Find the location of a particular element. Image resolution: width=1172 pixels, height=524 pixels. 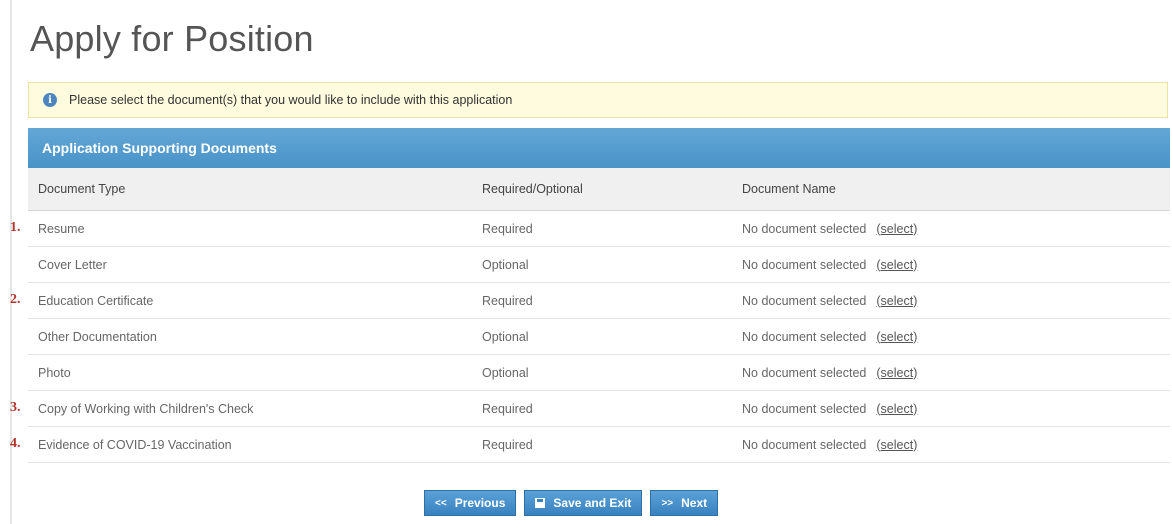

next-button: >> Next is located at coordinates (684, 503).